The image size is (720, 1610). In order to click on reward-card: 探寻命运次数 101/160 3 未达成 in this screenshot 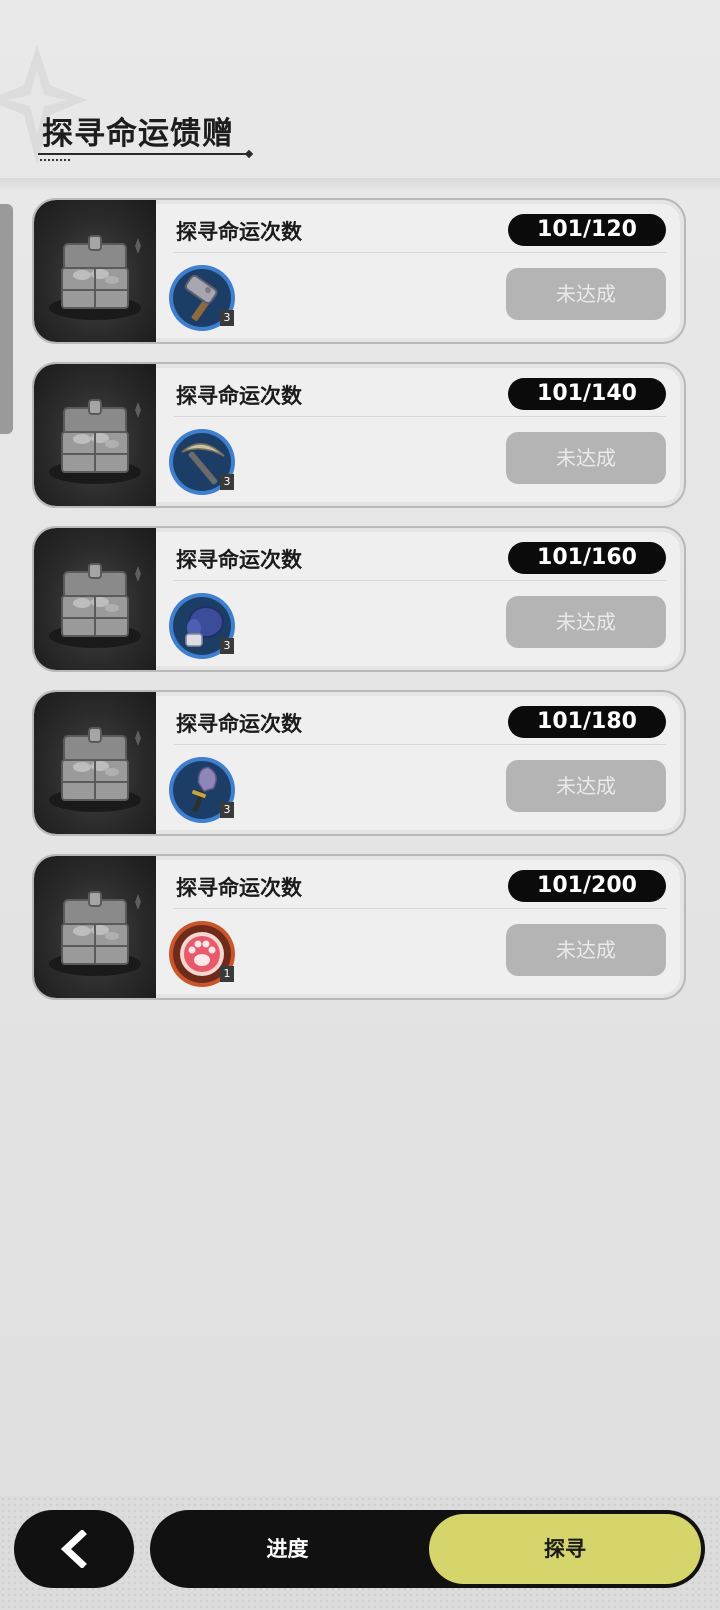, I will do `click(359, 599)`.